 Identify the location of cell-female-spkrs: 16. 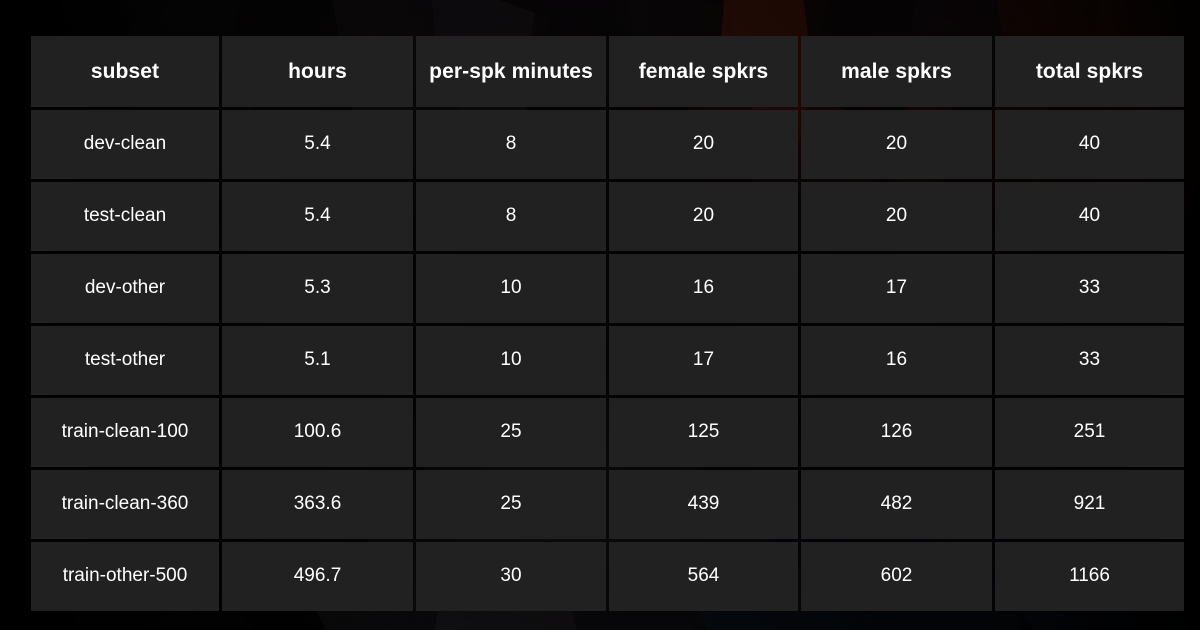
(703, 288).